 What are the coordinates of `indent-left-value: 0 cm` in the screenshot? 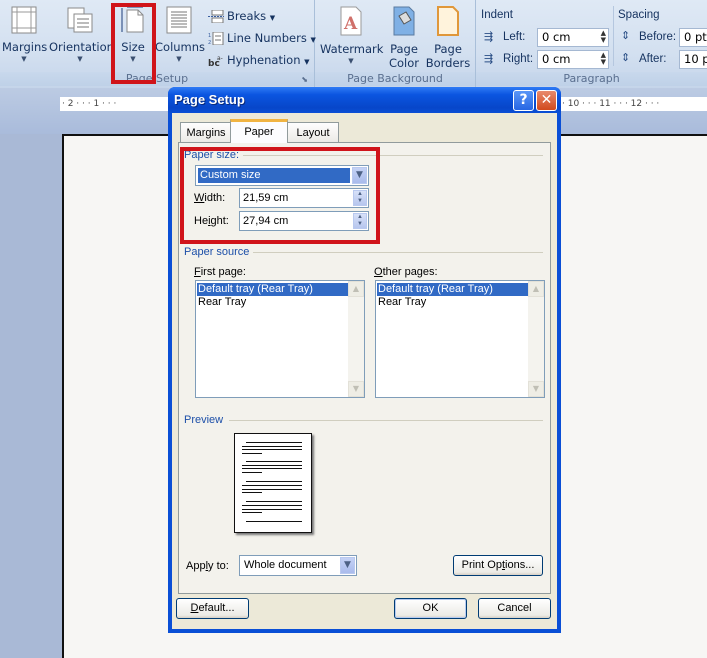 It's located at (556, 37).